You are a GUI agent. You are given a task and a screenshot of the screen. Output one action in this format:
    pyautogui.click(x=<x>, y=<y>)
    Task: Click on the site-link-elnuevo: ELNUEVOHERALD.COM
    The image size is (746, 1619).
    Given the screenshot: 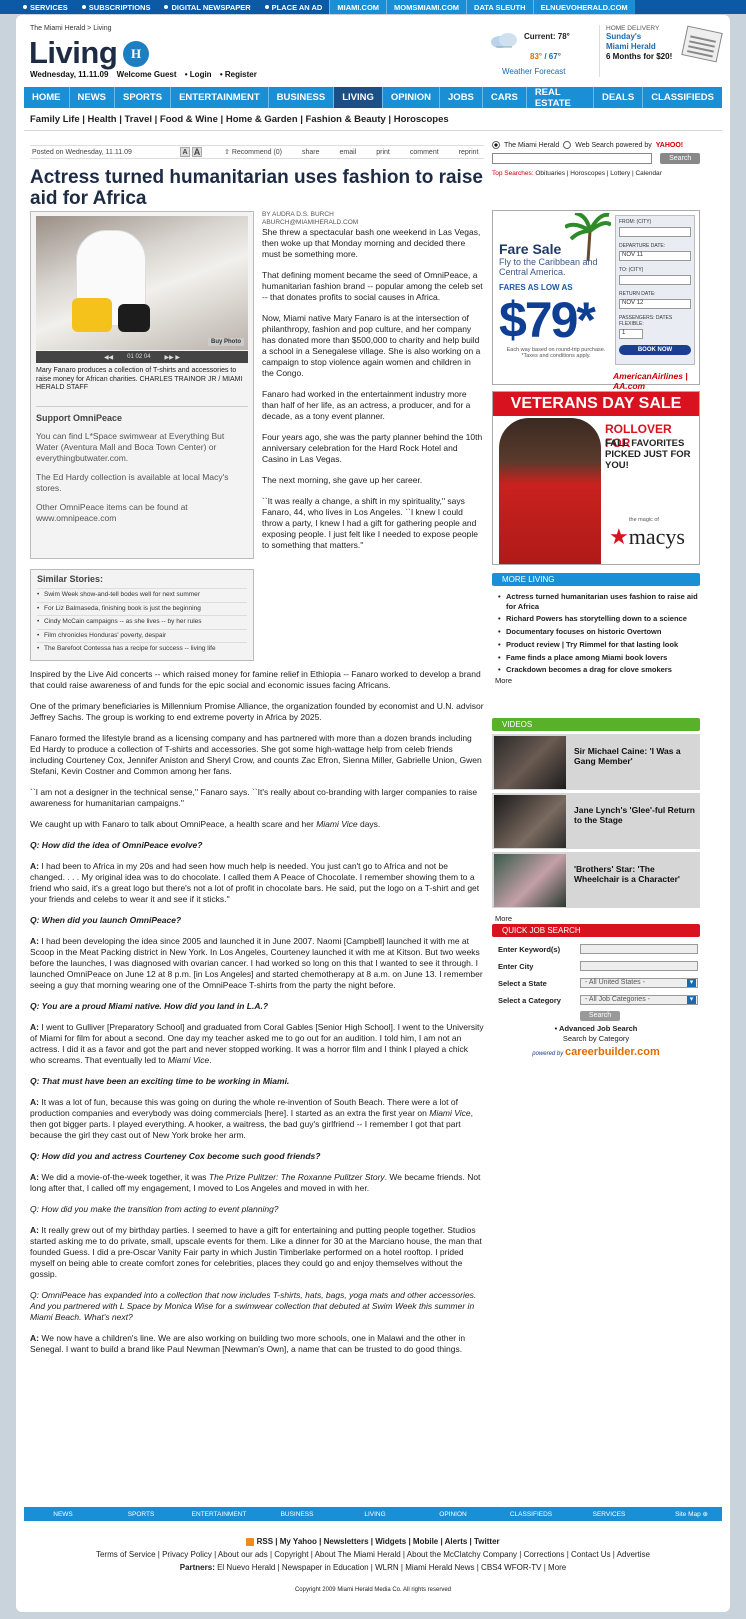 What is the action you would take?
    pyautogui.click(x=583, y=7)
    